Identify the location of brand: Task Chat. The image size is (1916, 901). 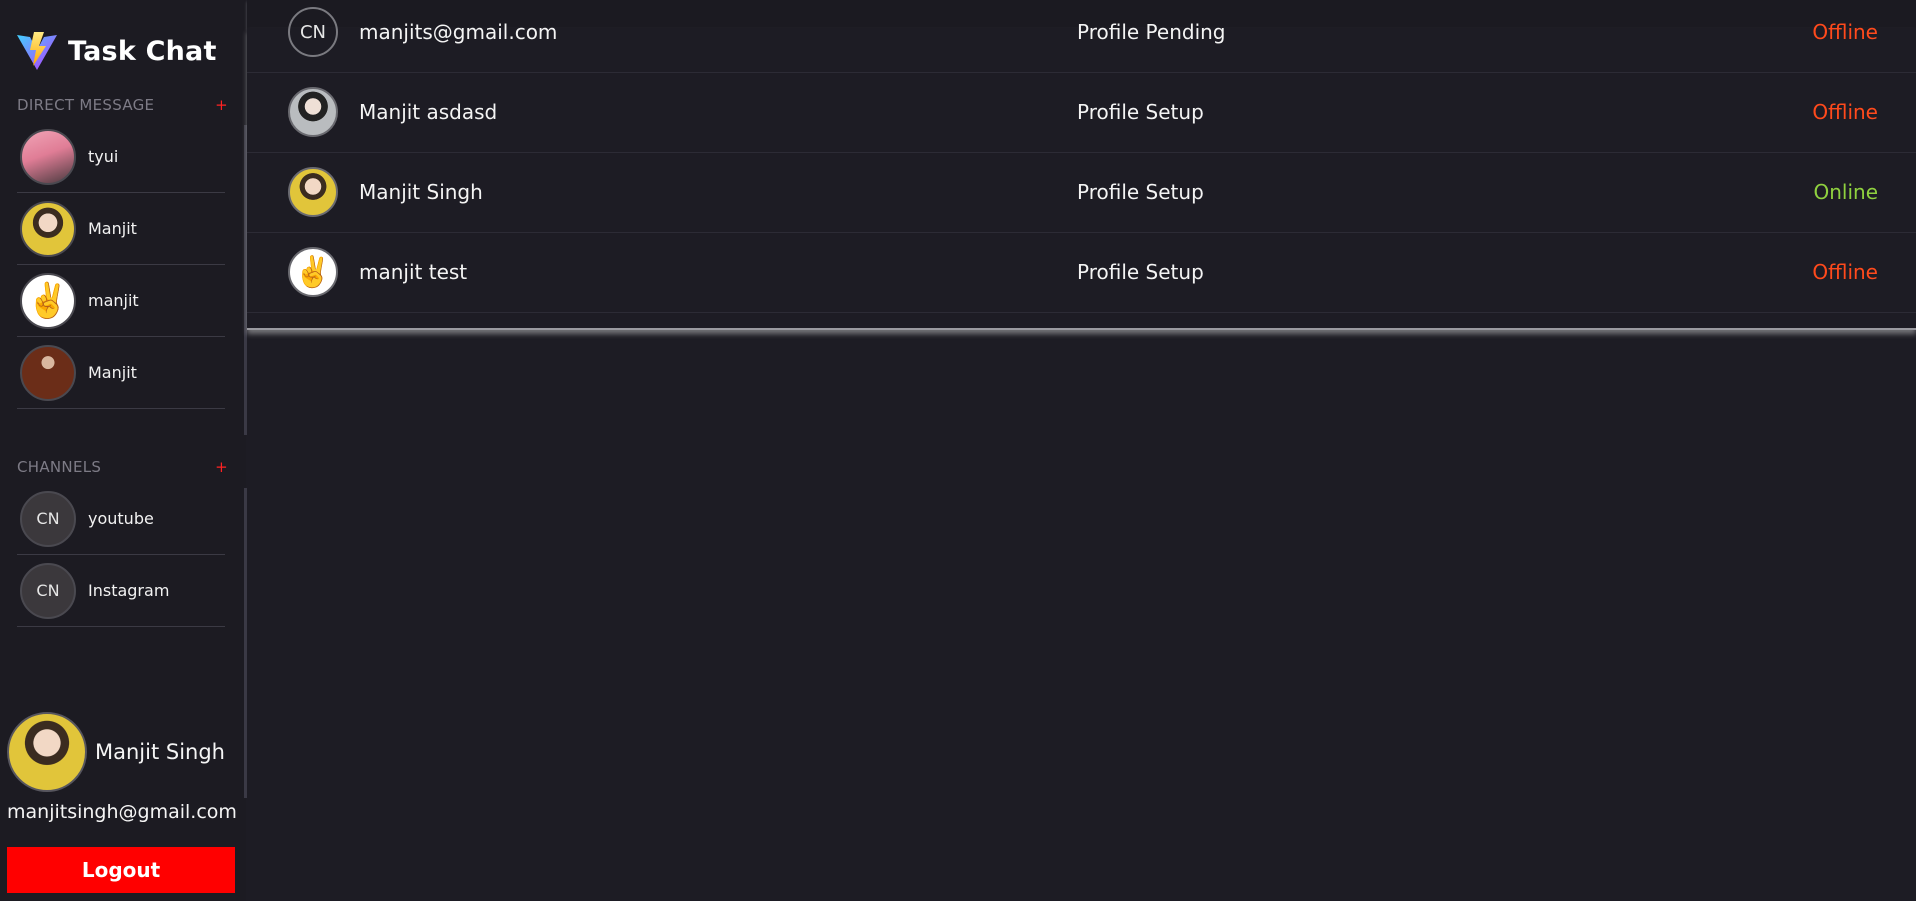
(116, 51).